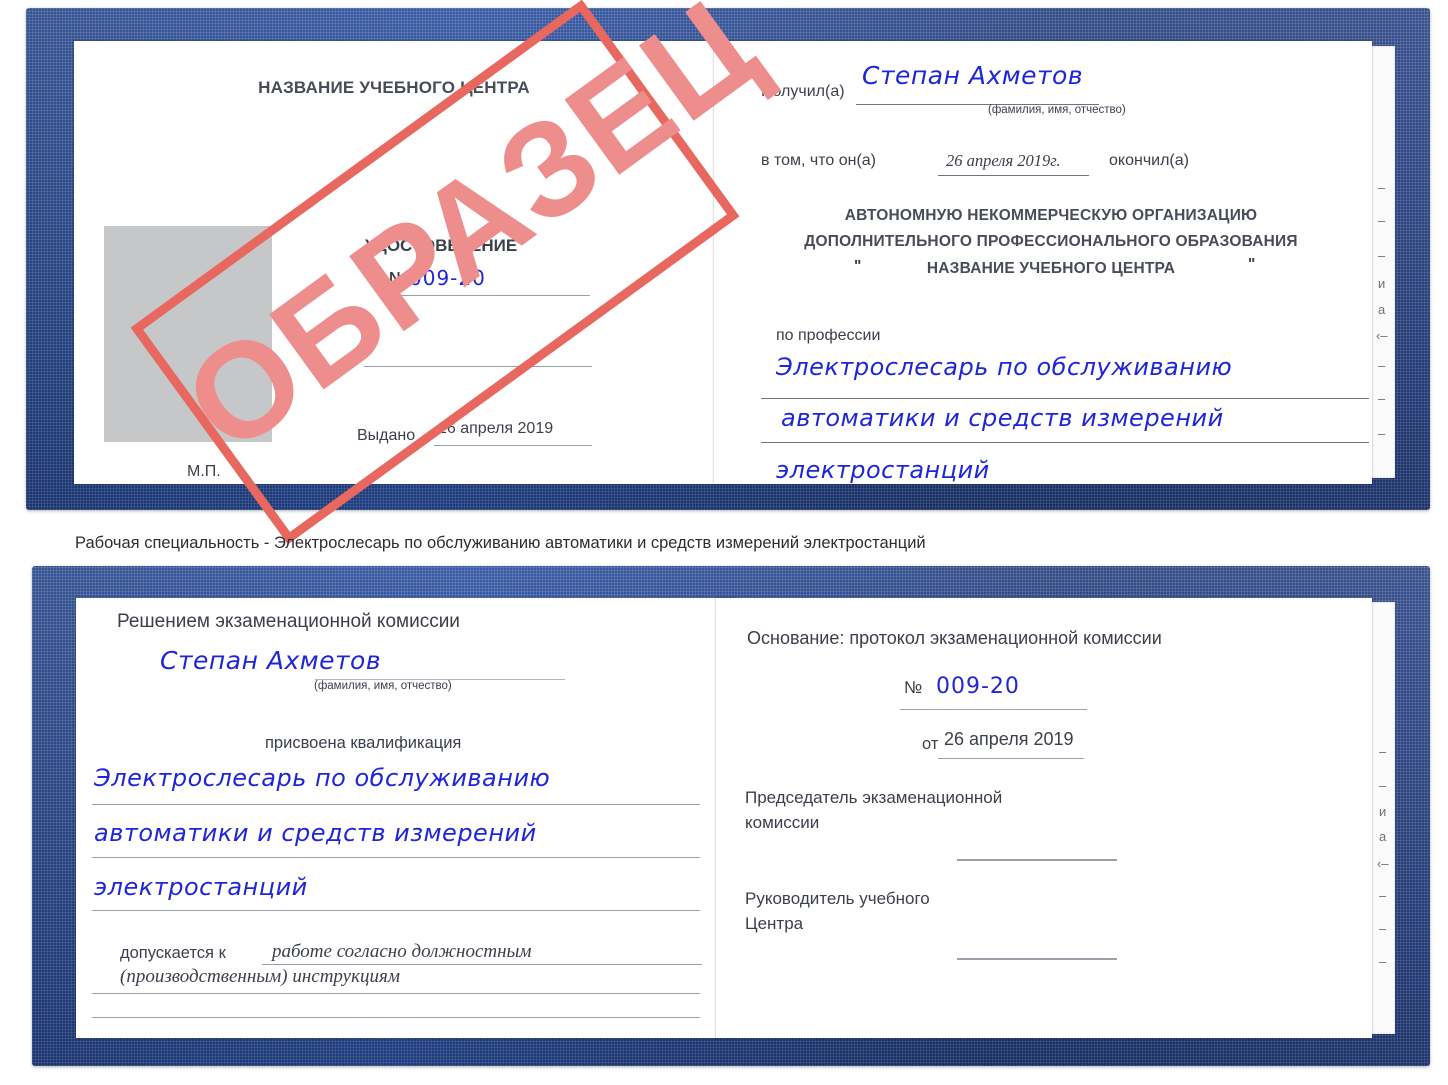 This screenshot has width=1448, height=1085. Describe the element at coordinates (913, 687) in the screenshot. I see `protocol-number-label-bottom: №` at that location.